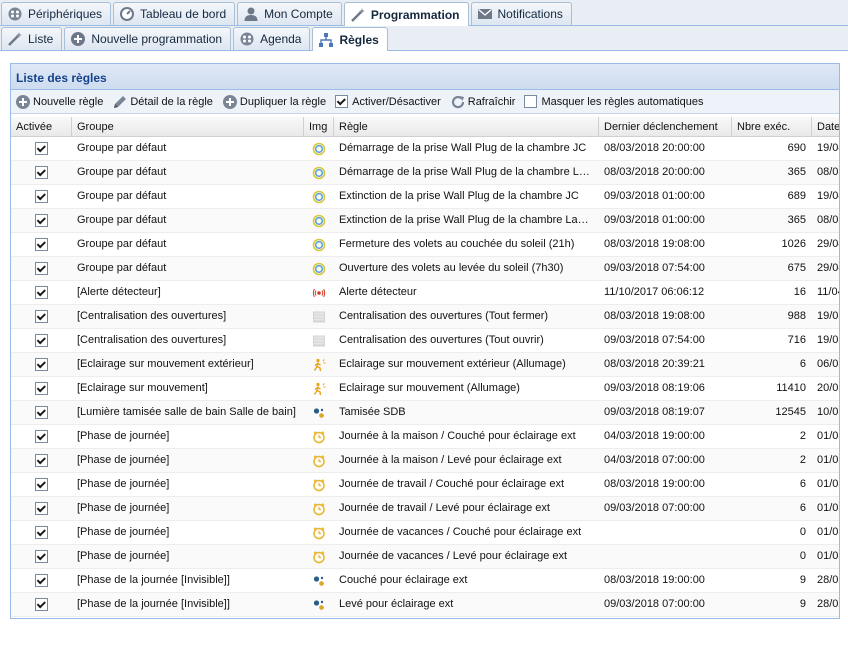 The width and height of the screenshot is (848, 665). I want to click on refresh-button: Rafraîchir, so click(482, 102).